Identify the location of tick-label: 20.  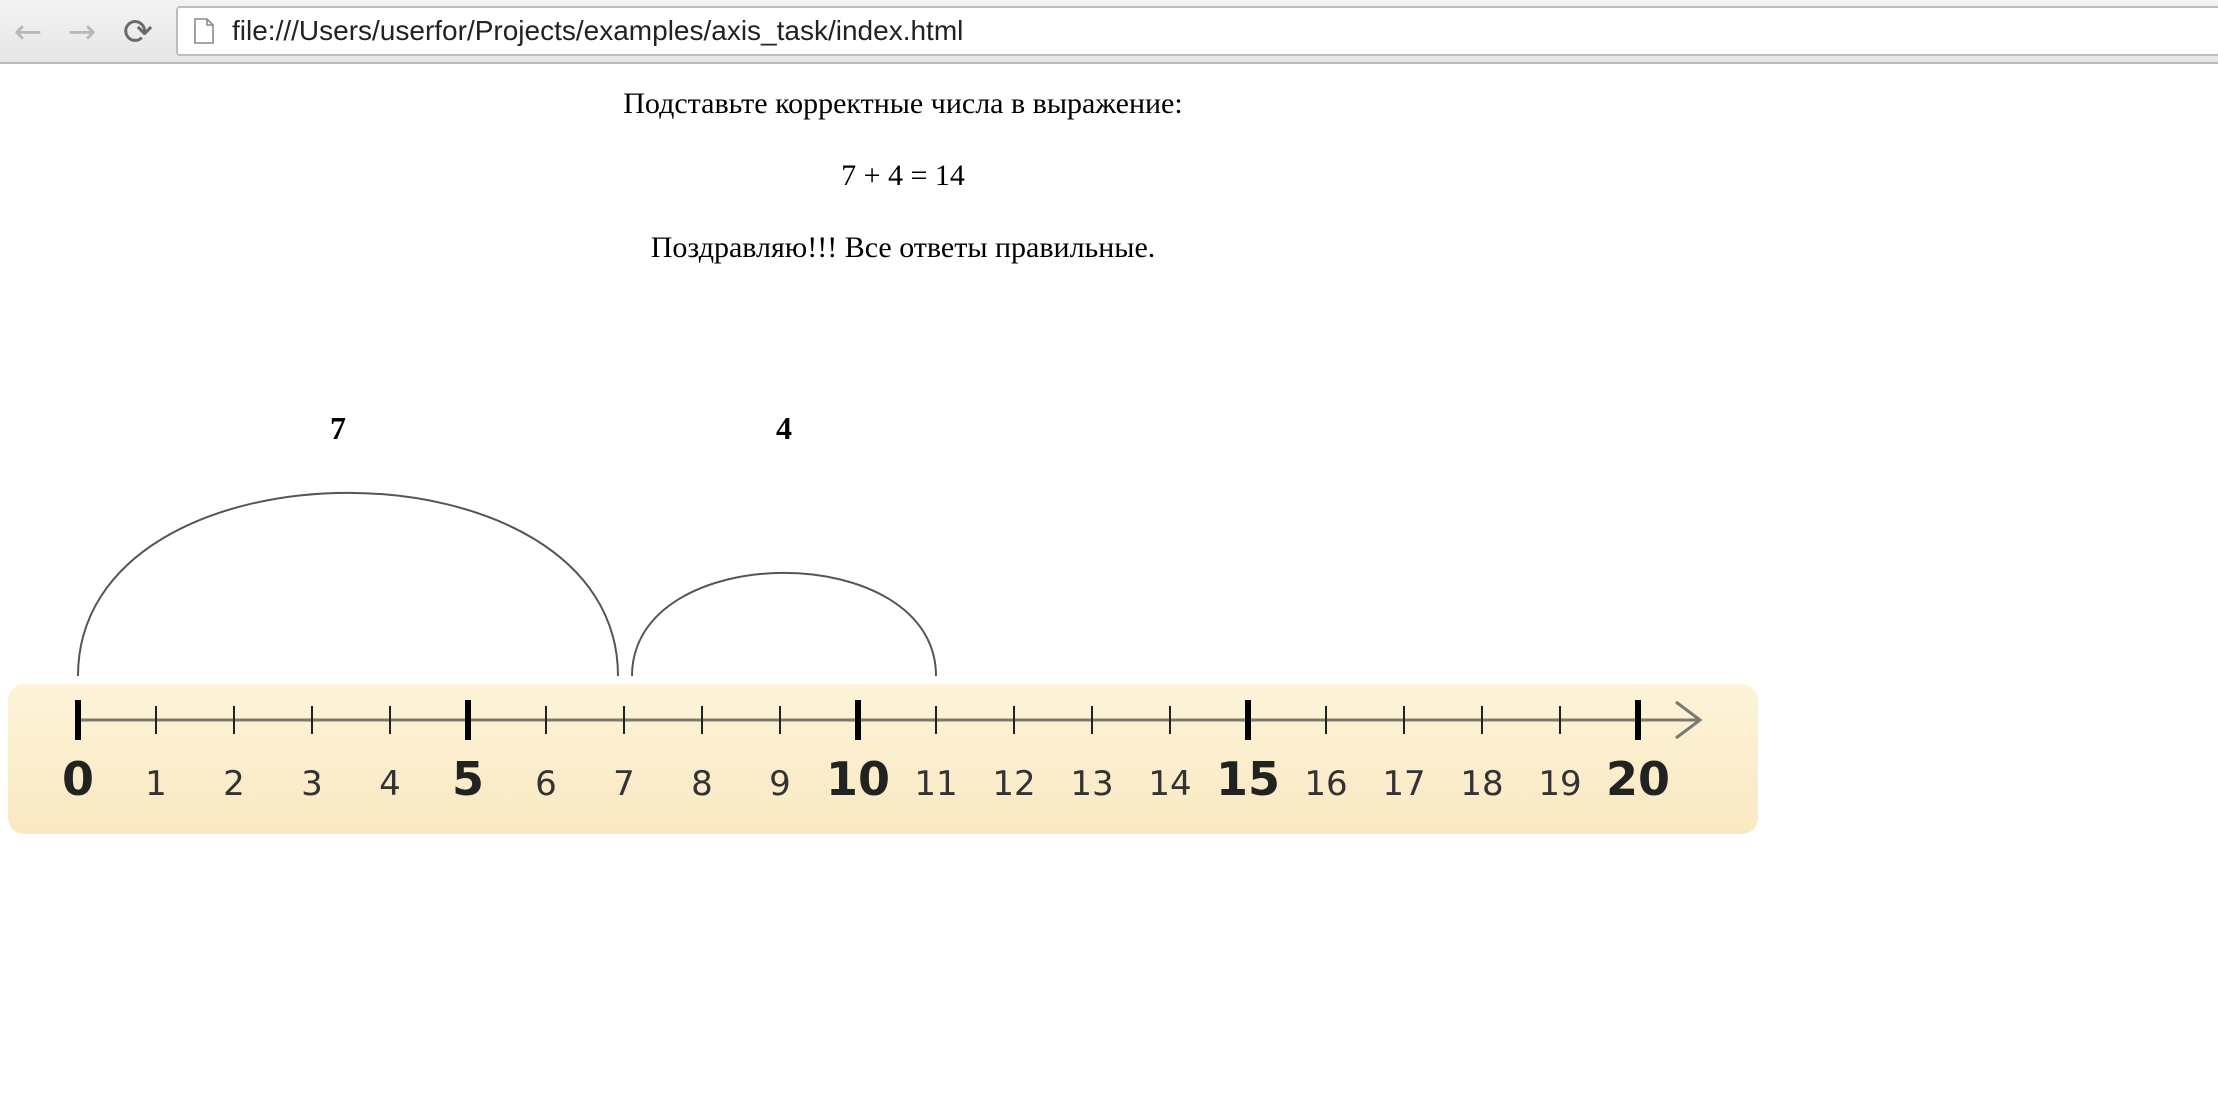
(1638, 779).